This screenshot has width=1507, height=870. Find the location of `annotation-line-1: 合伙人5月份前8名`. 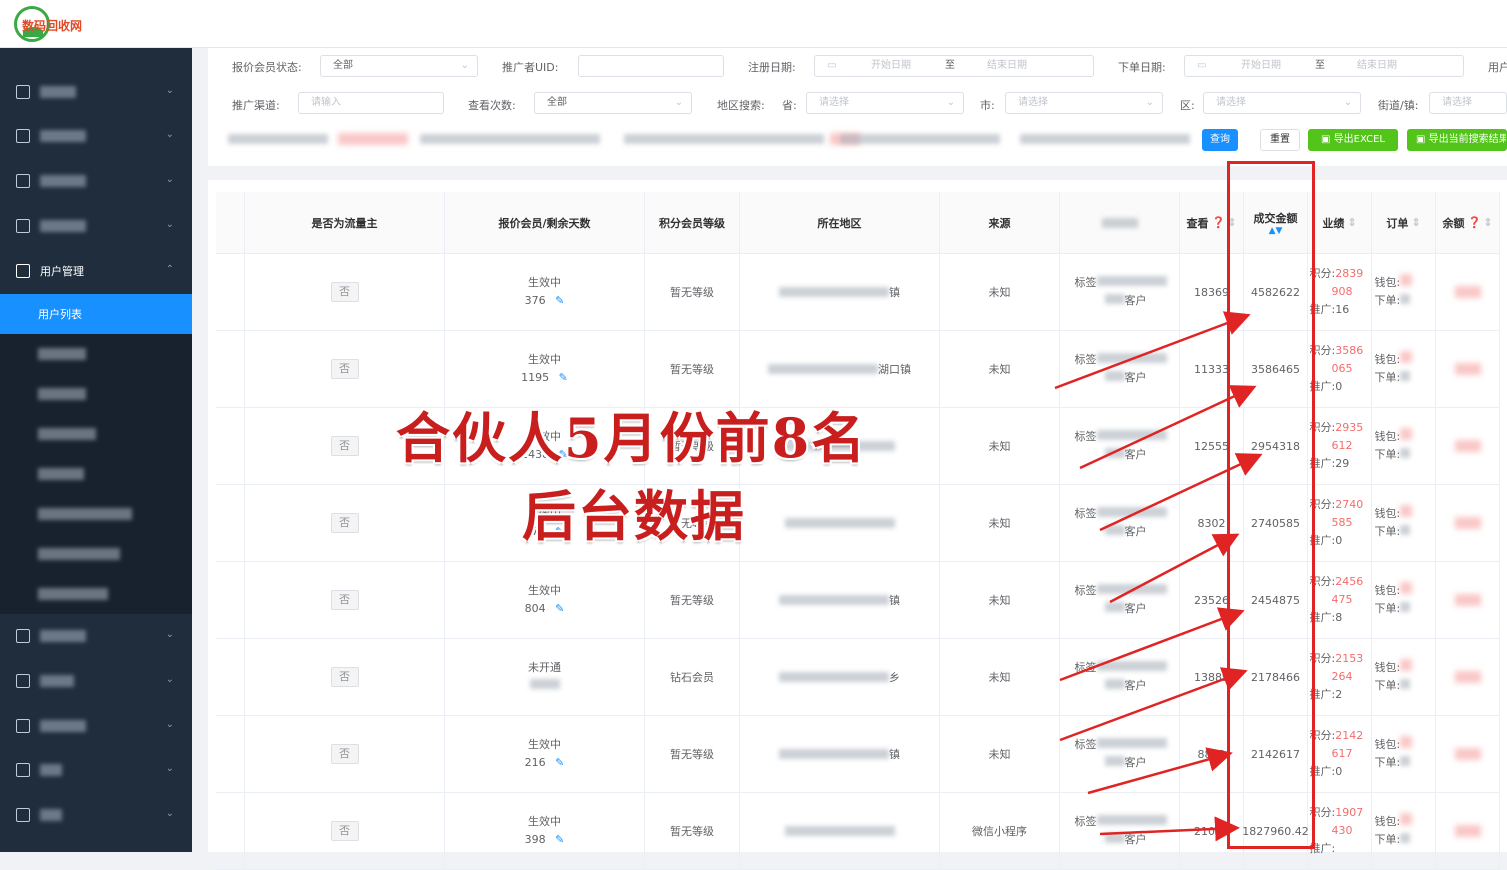

annotation-line-1: 合伙人5月份前8名 is located at coordinates (632, 438).